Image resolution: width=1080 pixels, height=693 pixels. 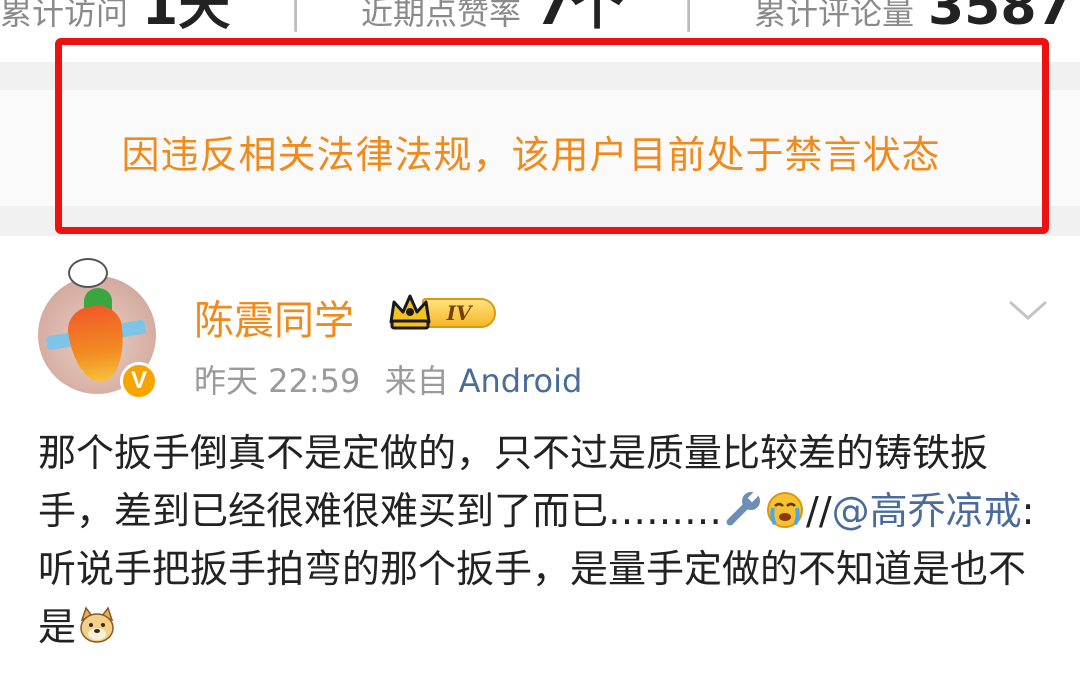 I want to click on mention-link: @高乔凉戒, so click(x=927, y=511).